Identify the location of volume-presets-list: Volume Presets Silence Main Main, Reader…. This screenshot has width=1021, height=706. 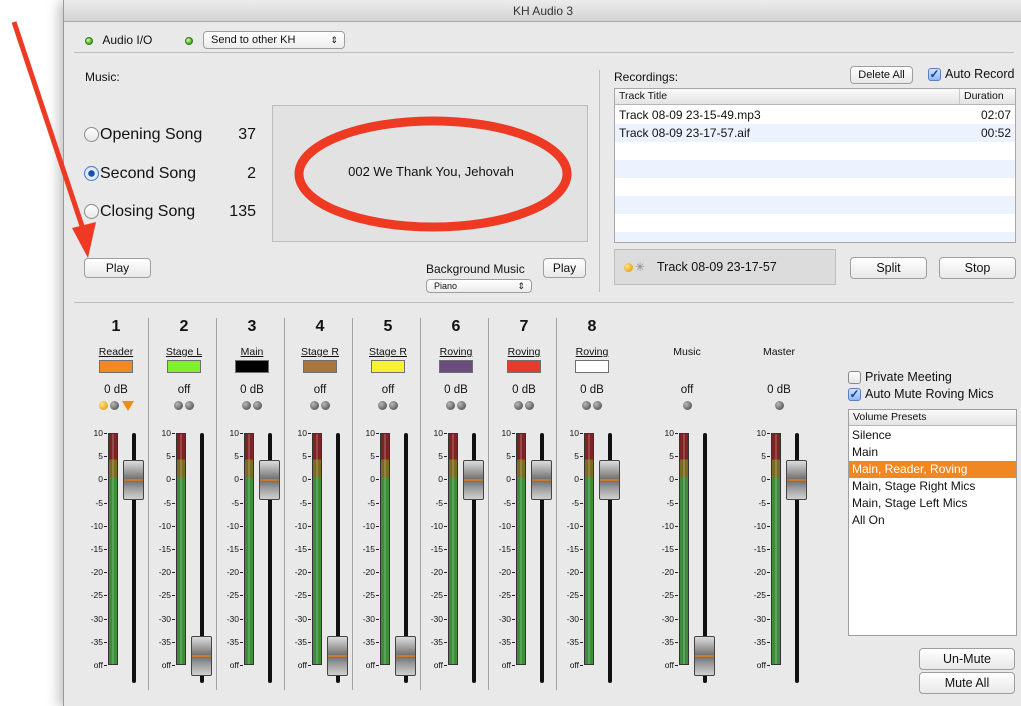
(932, 522).